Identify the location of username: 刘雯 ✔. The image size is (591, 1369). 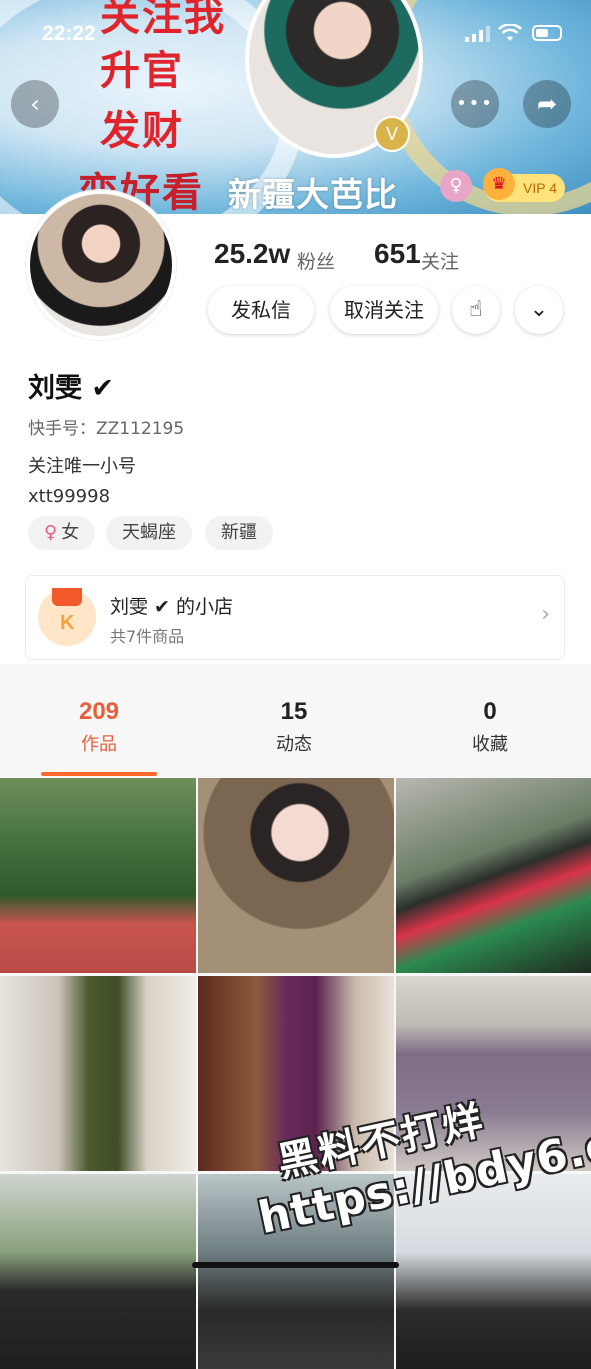
(71, 388).